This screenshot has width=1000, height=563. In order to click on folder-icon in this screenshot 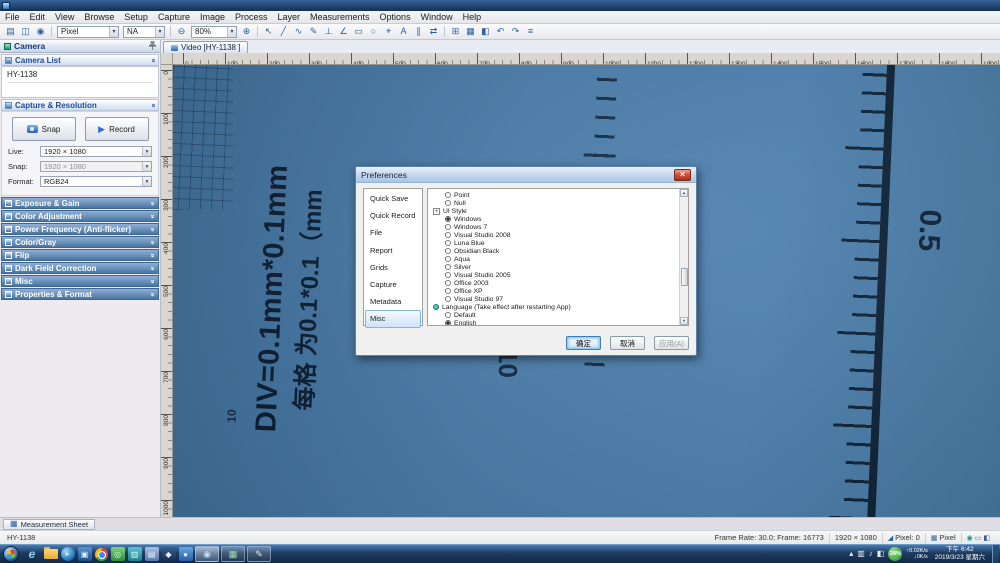, I will do `click(50, 553)`.